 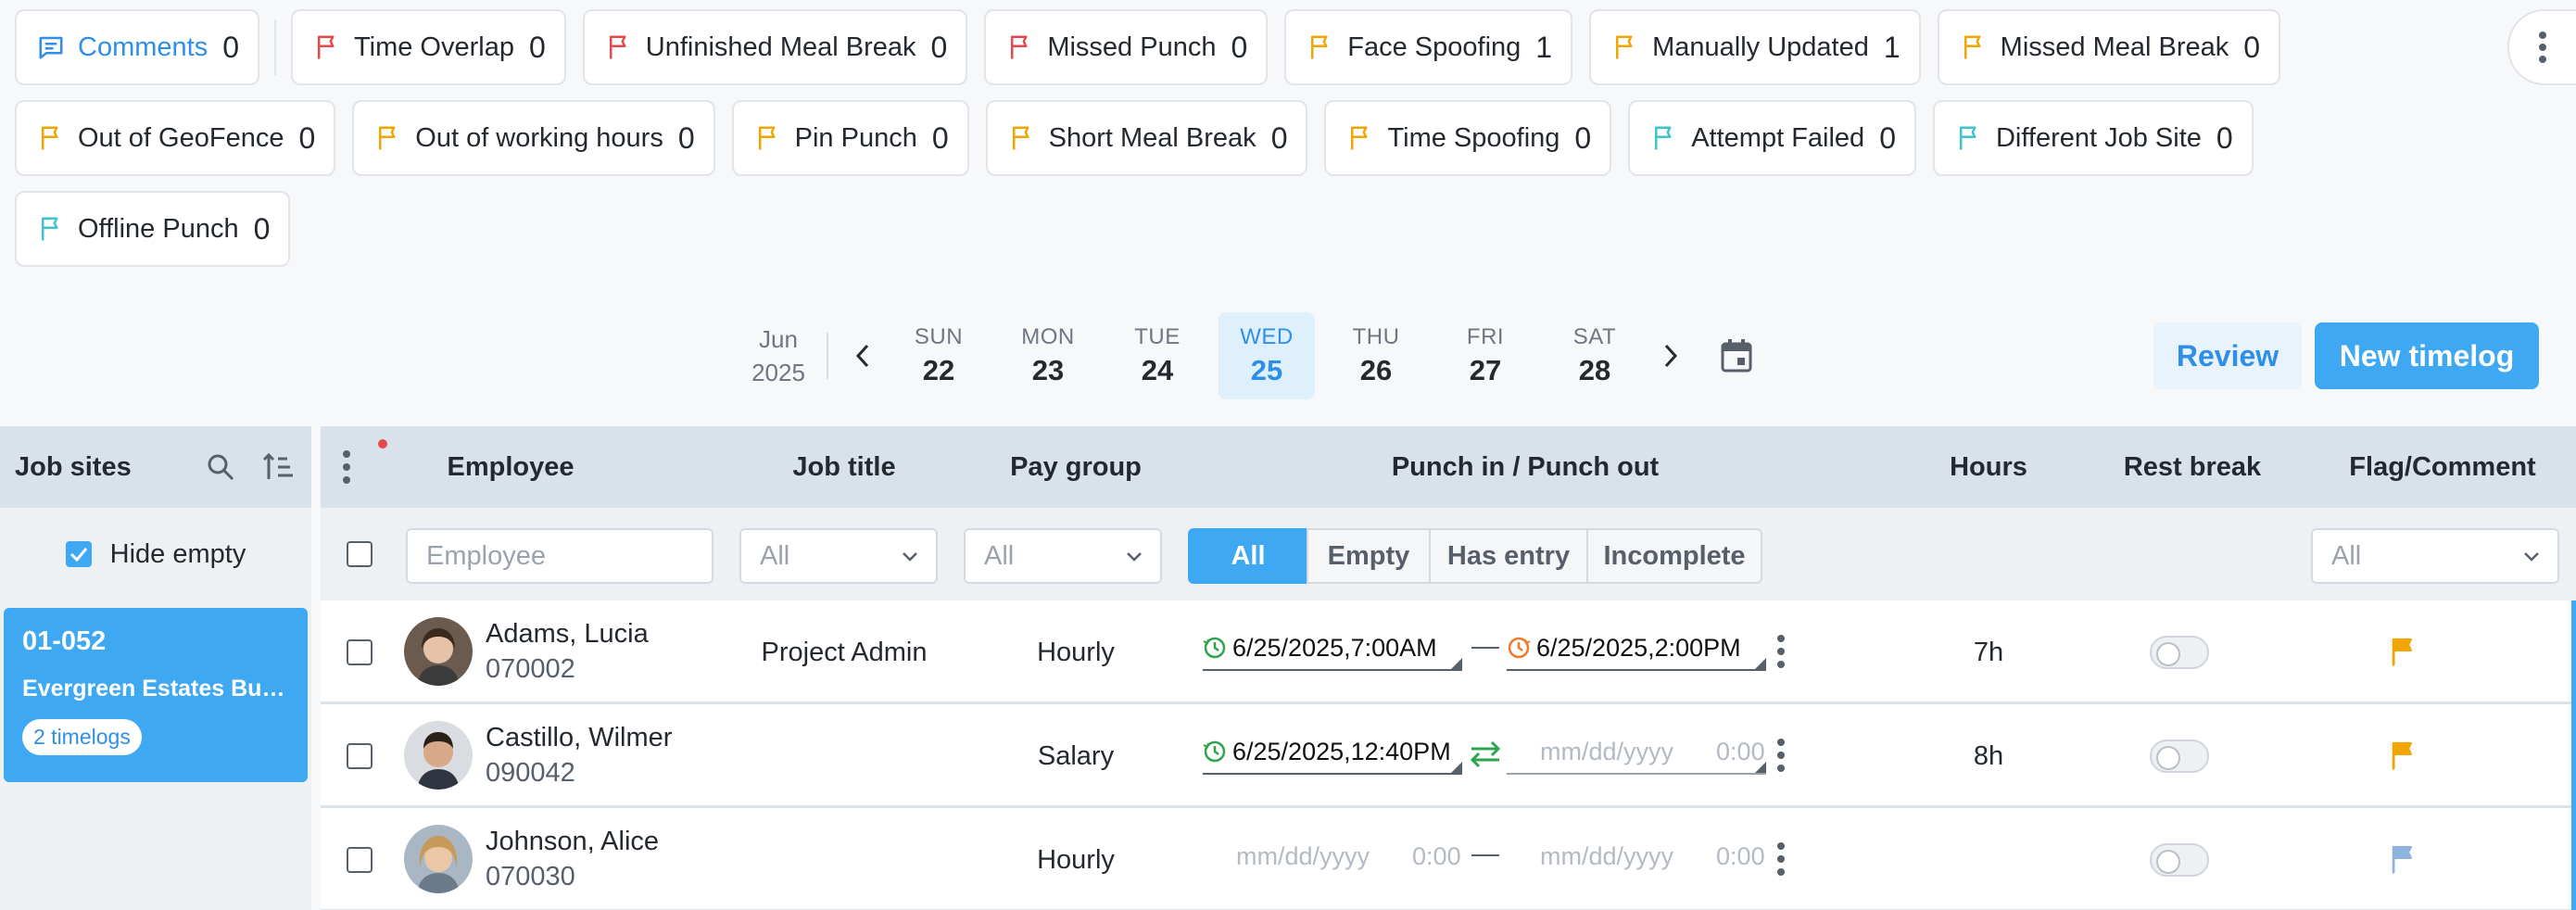 I want to click on new-timelog-button: New timelog, so click(x=2427, y=355).